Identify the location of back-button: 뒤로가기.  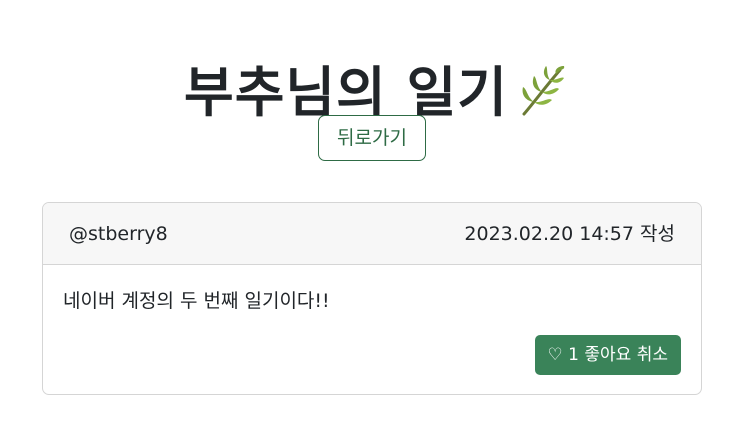
(372, 138).